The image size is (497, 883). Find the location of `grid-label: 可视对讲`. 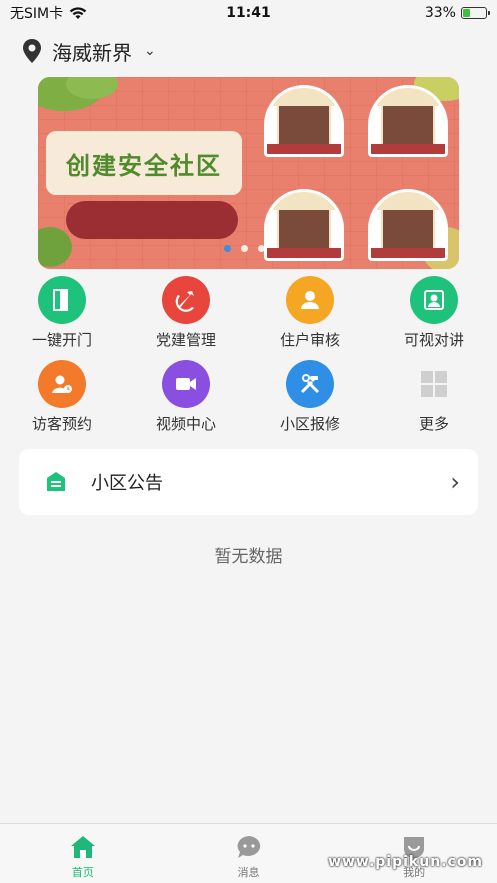

grid-label: 可视对讲 is located at coordinates (433, 340).